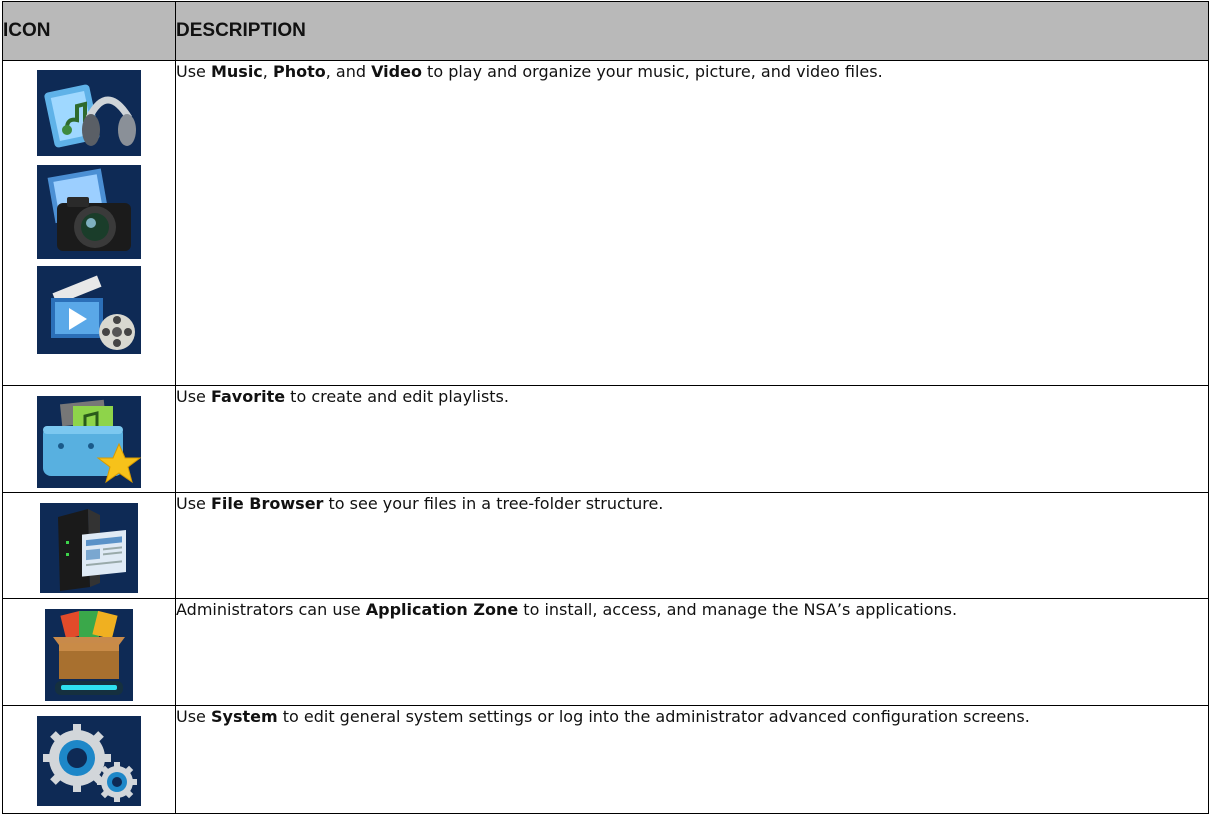 The image size is (1211, 821). I want to click on table-header-row: ICON DESCRIPTION, so click(605, 31).